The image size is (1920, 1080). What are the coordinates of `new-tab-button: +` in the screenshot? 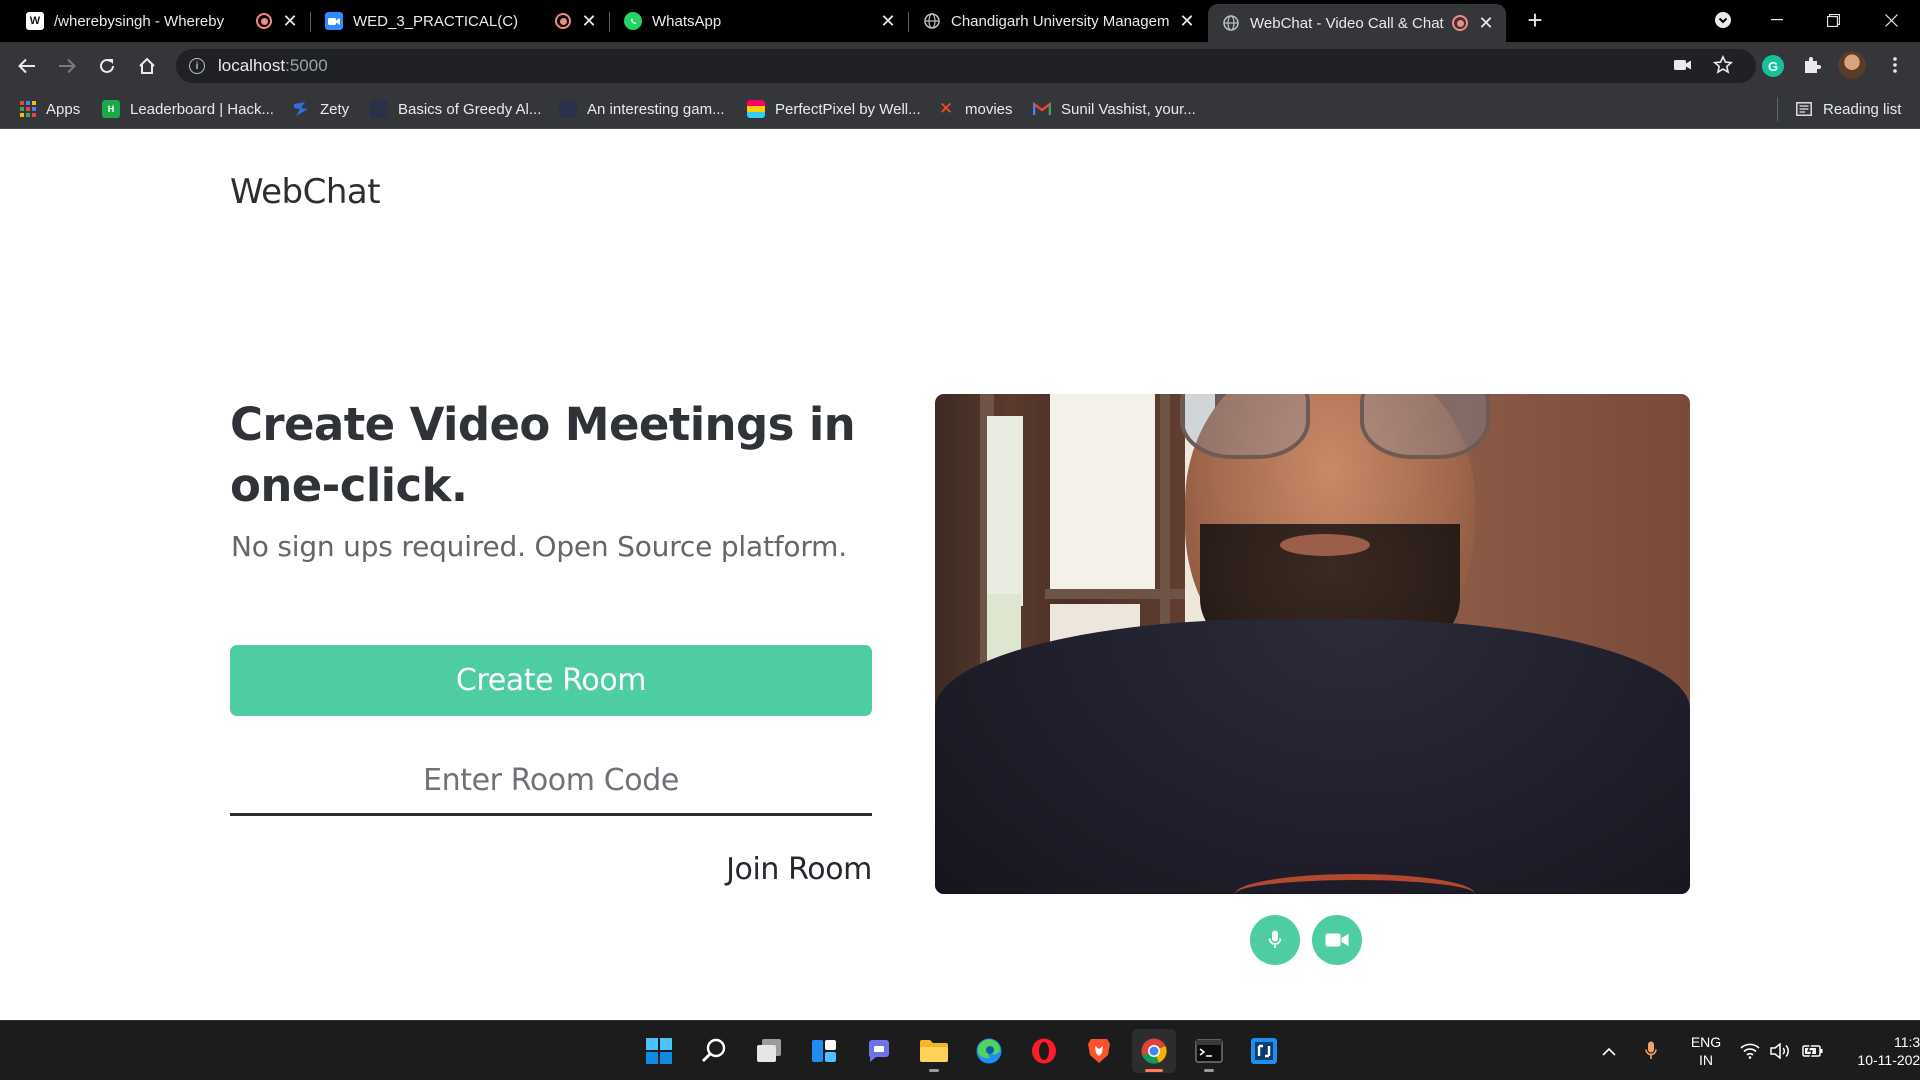 It's located at (1535, 21).